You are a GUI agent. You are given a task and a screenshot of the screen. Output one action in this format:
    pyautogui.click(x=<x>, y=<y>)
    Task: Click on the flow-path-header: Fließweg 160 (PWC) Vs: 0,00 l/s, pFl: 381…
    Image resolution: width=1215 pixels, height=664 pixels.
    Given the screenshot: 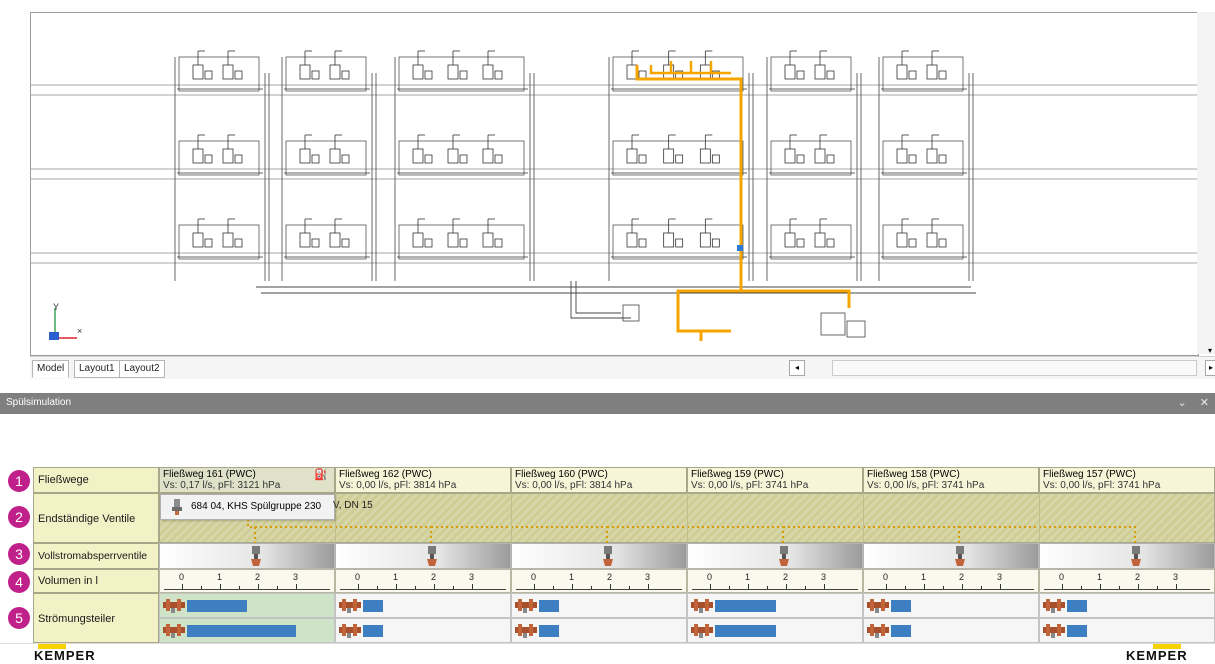 What is the action you would take?
    pyautogui.click(x=599, y=480)
    